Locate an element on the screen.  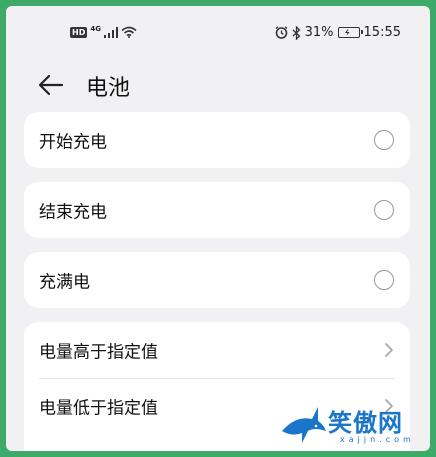
watermark-logo: 笑傲网 xajjn.com is located at coordinates (352, 425).